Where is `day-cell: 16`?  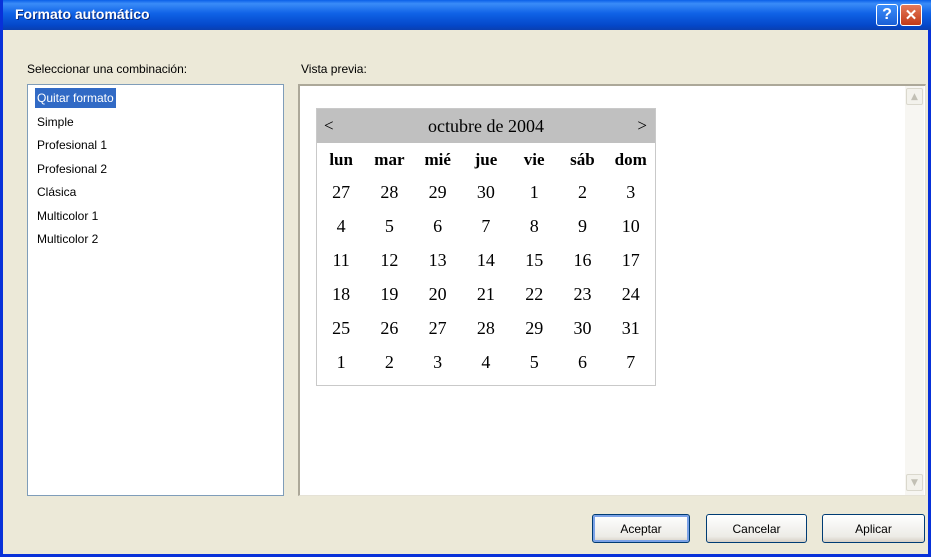 day-cell: 16 is located at coordinates (582, 260).